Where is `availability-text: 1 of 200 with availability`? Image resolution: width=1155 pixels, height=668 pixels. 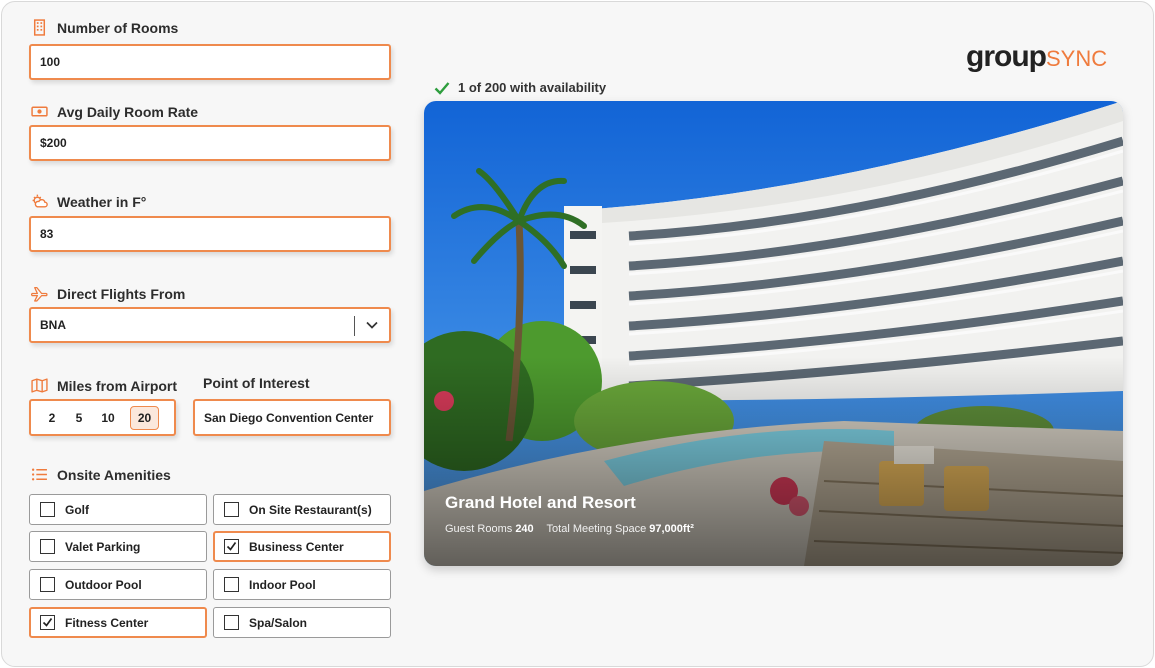
availability-text: 1 of 200 with availability is located at coordinates (532, 87).